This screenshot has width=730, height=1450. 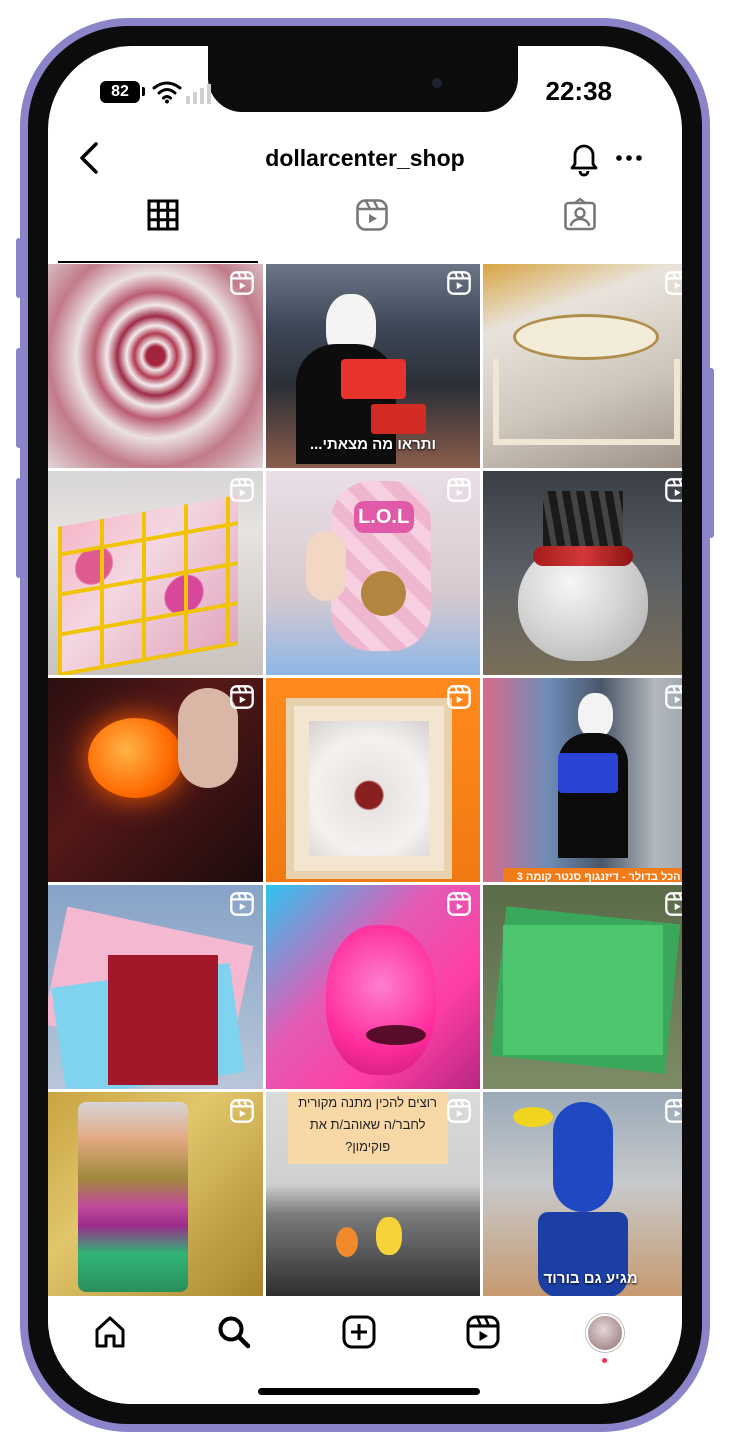 I want to click on blue-basket, so click(x=588, y=773).